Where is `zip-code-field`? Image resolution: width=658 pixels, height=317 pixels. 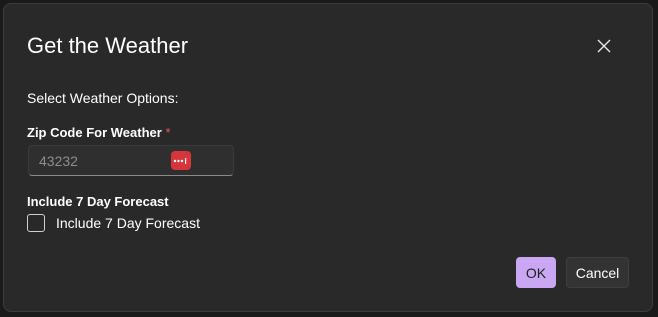 zip-code-field is located at coordinates (131, 160).